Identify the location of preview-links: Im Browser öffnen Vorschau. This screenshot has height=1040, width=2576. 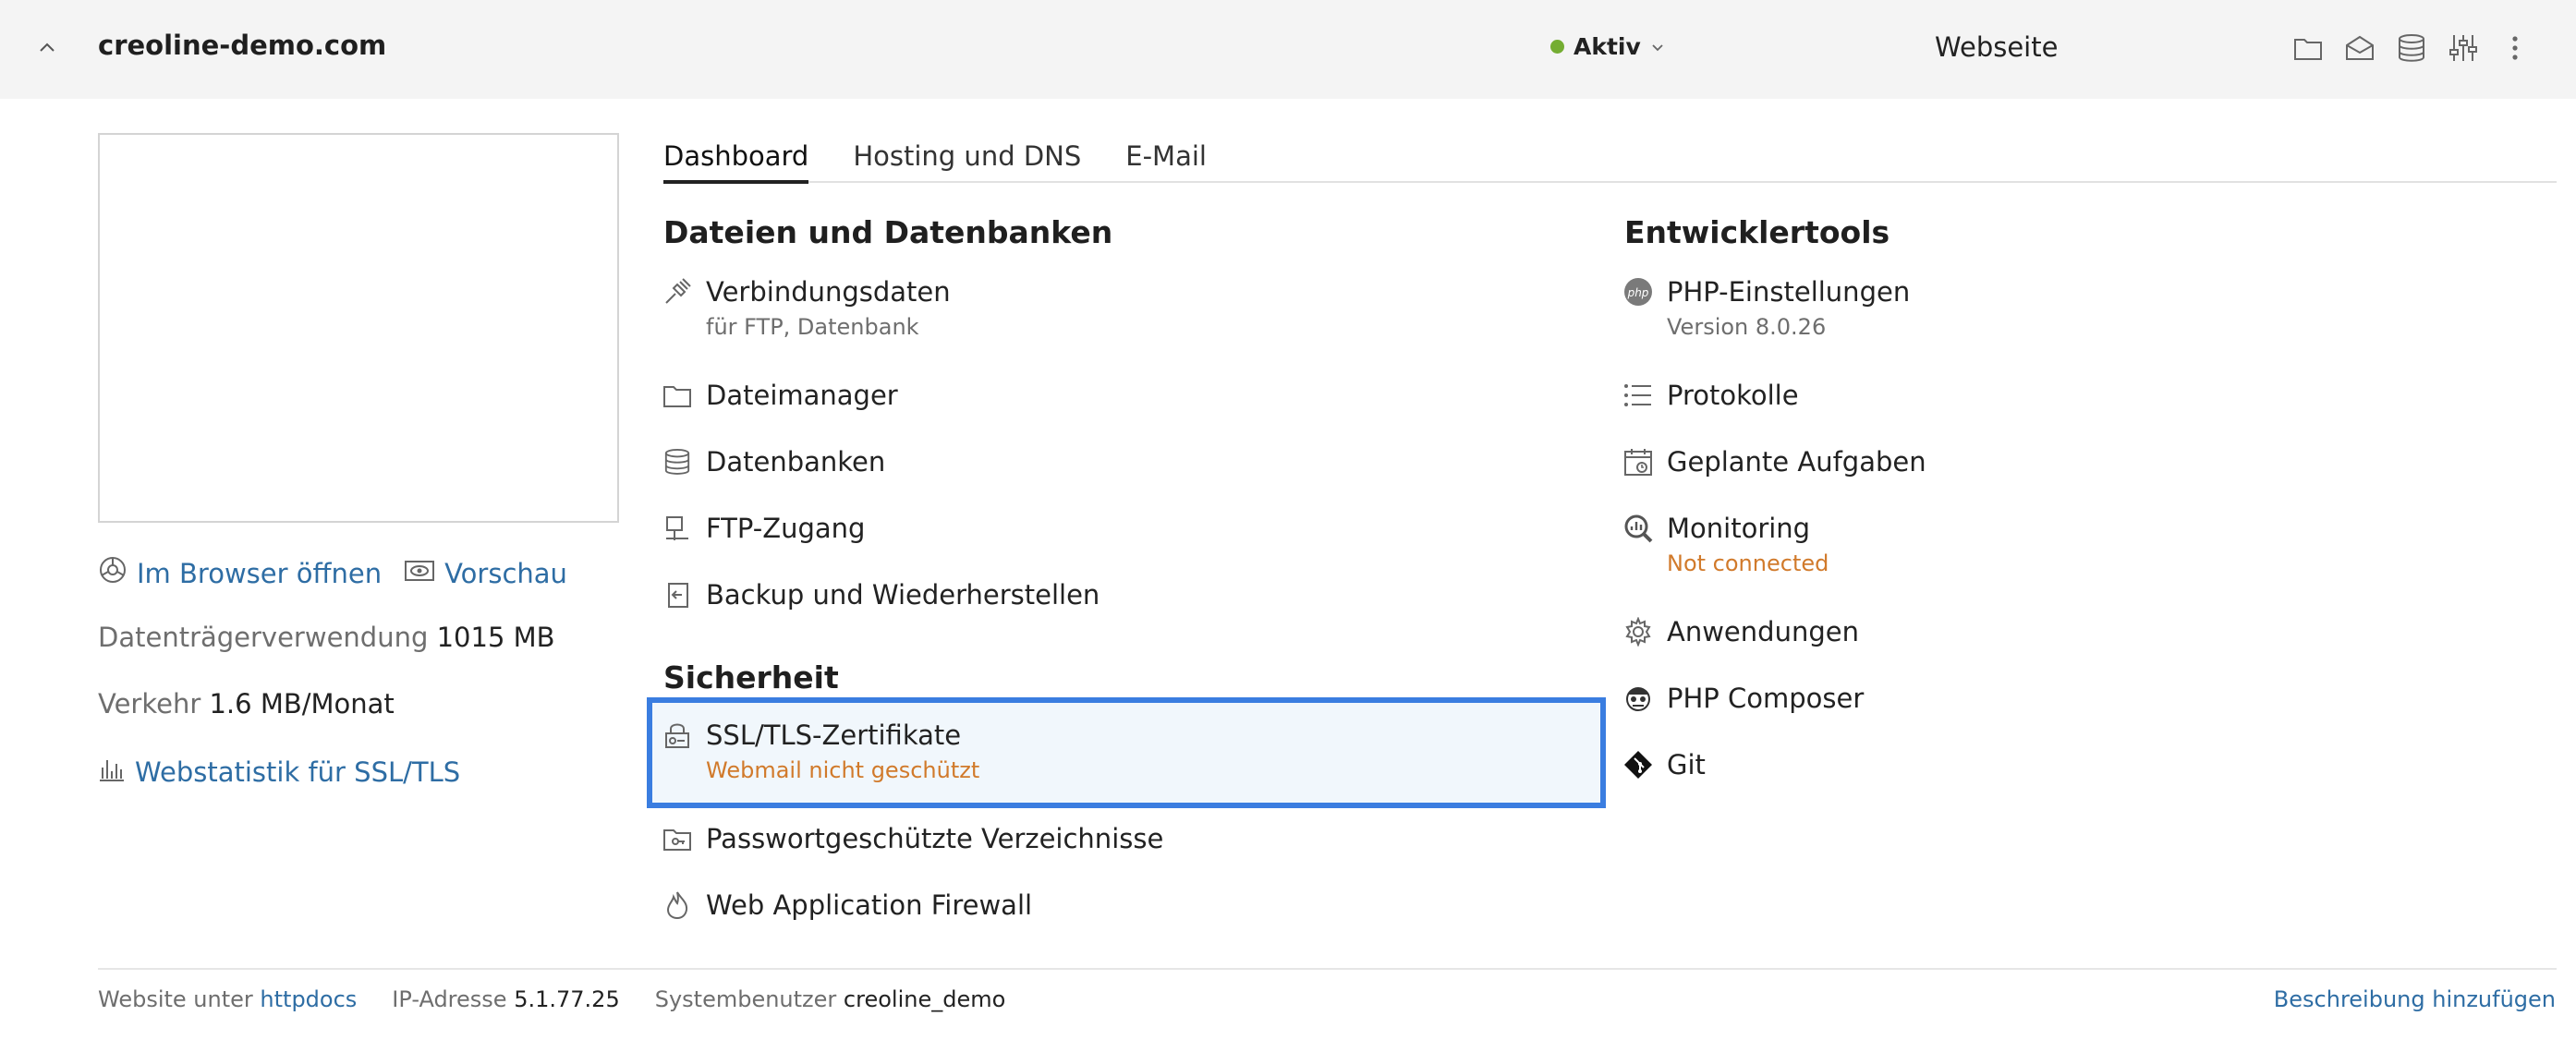
(332, 573).